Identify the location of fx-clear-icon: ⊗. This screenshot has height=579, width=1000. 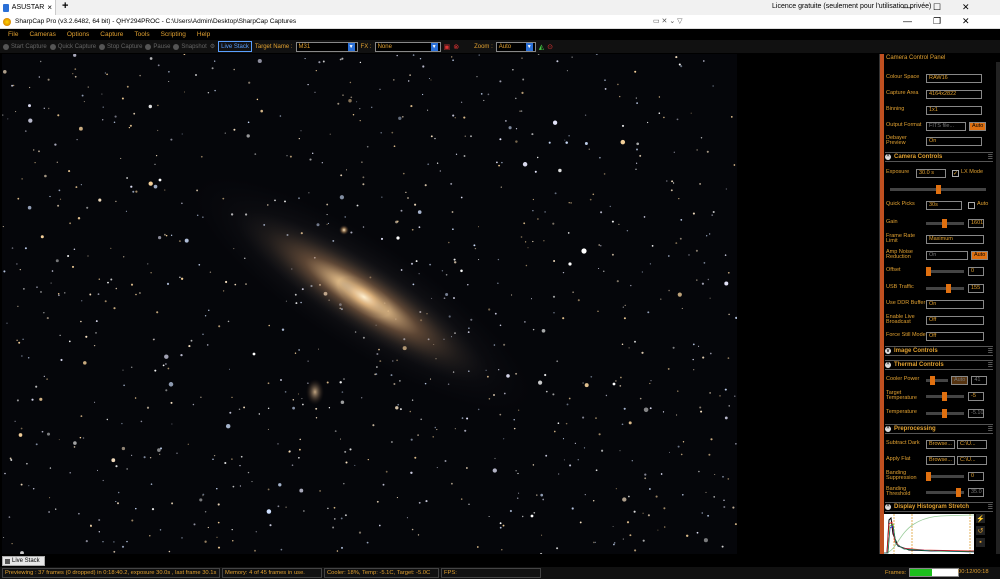
(456, 47).